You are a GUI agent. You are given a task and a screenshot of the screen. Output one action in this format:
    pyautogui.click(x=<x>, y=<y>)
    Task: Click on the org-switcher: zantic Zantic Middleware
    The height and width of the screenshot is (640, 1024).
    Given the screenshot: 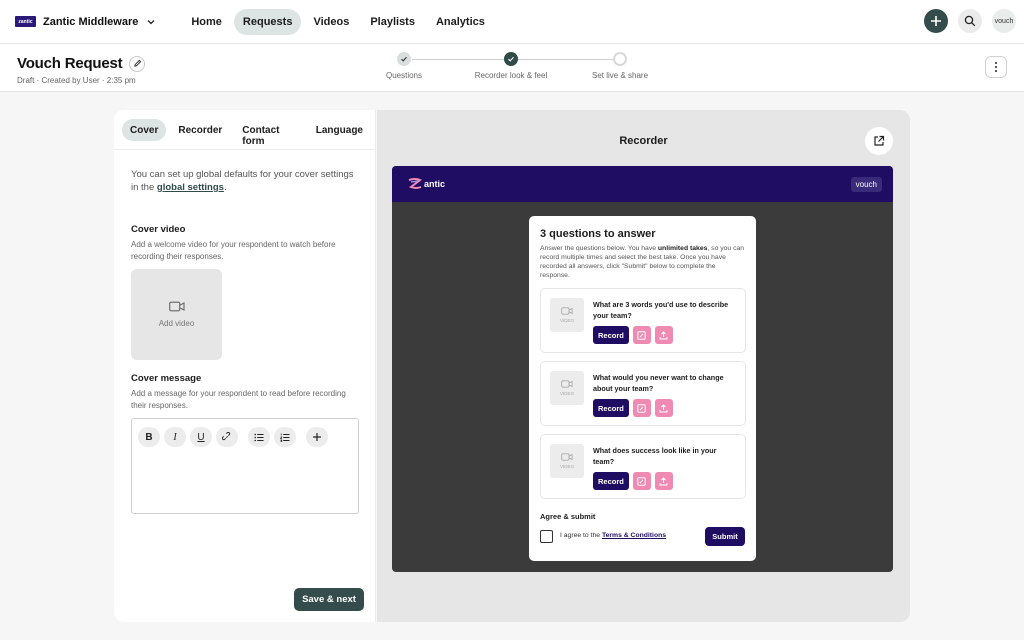 What is the action you would take?
    pyautogui.click(x=85, y=22)
    